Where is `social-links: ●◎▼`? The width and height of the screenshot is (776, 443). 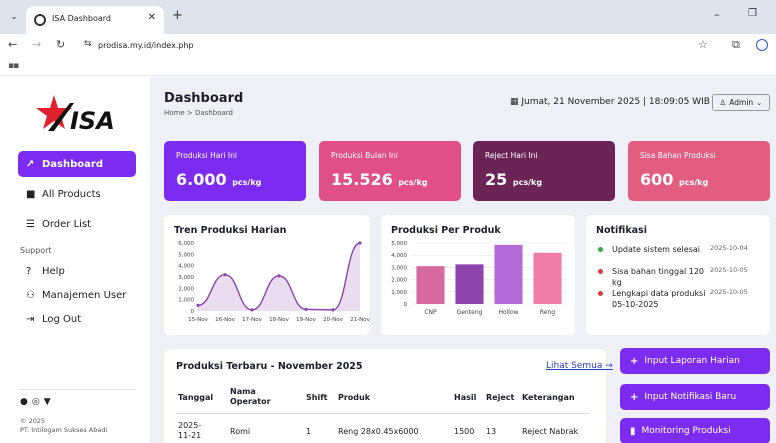 social-links: ●◎▼ is located at coordinates (37, 402).